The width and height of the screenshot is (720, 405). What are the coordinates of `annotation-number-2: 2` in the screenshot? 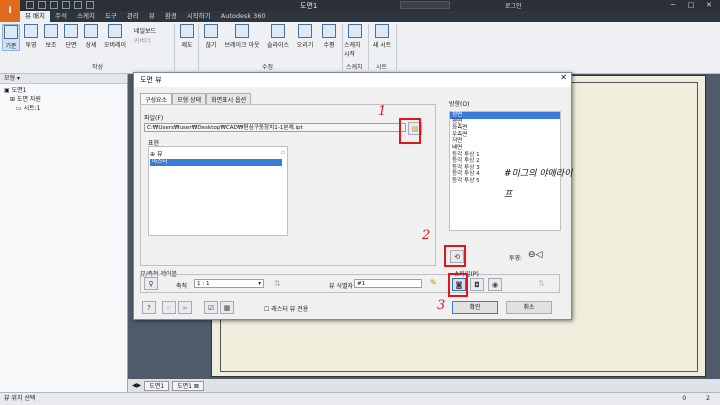 It's located at (426, 235).